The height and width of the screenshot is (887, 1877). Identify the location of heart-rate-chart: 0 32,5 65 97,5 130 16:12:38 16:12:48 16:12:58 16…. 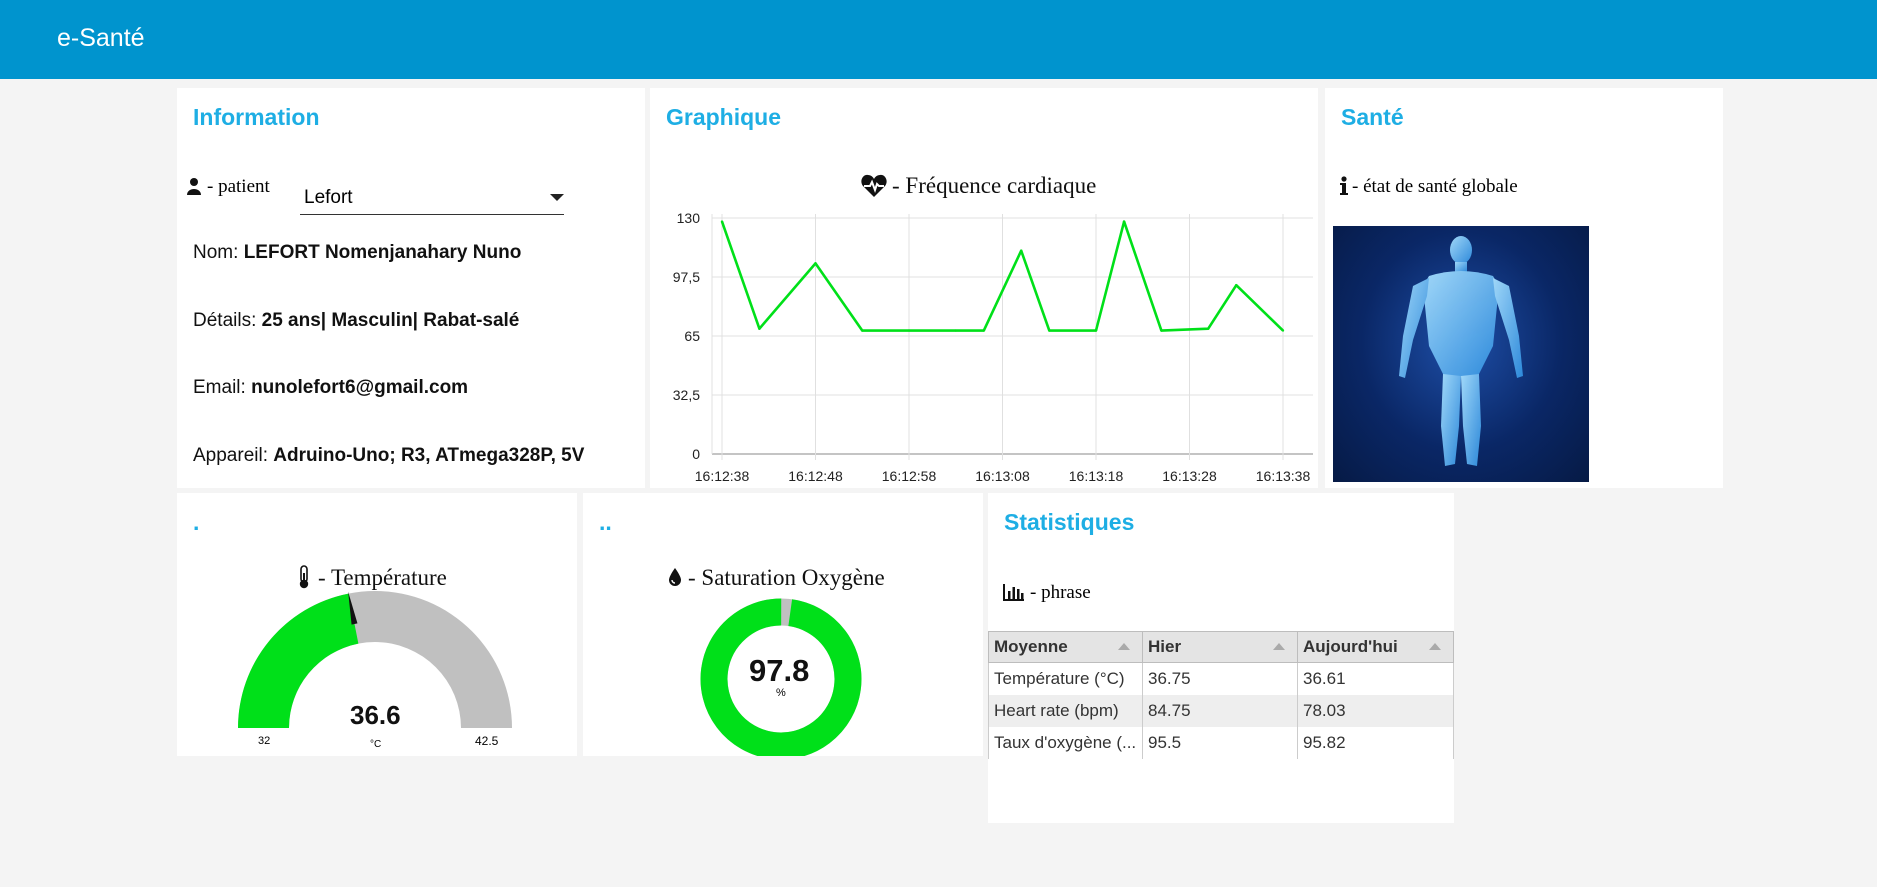
(993, 347).